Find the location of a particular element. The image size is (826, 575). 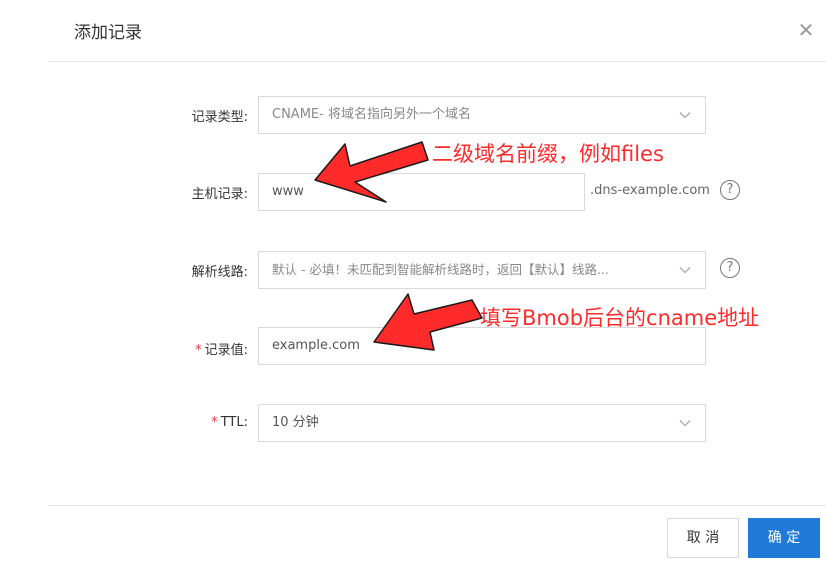

dialog-title: 添加记录 is located at coordinates (108, 33).